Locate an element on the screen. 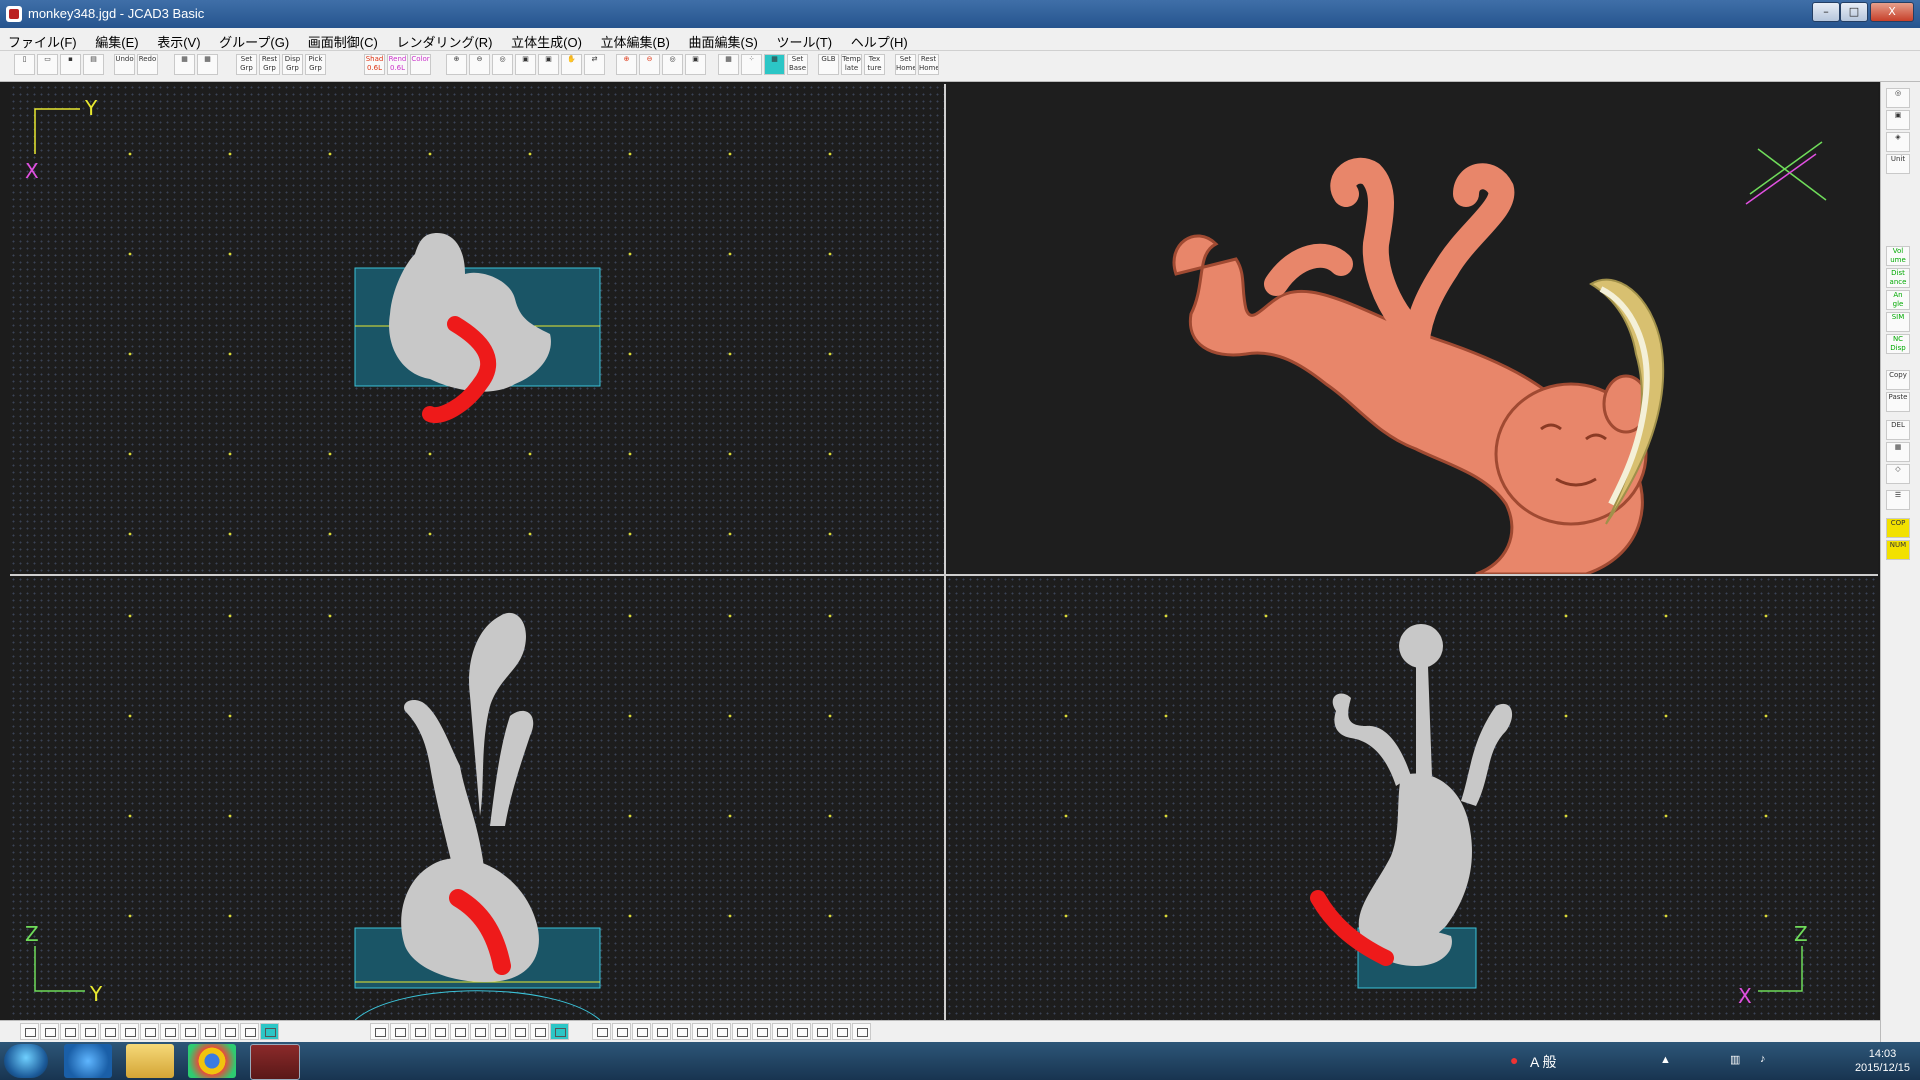  zoom-all-icon: ▣ is located at coordinates (548, 64).